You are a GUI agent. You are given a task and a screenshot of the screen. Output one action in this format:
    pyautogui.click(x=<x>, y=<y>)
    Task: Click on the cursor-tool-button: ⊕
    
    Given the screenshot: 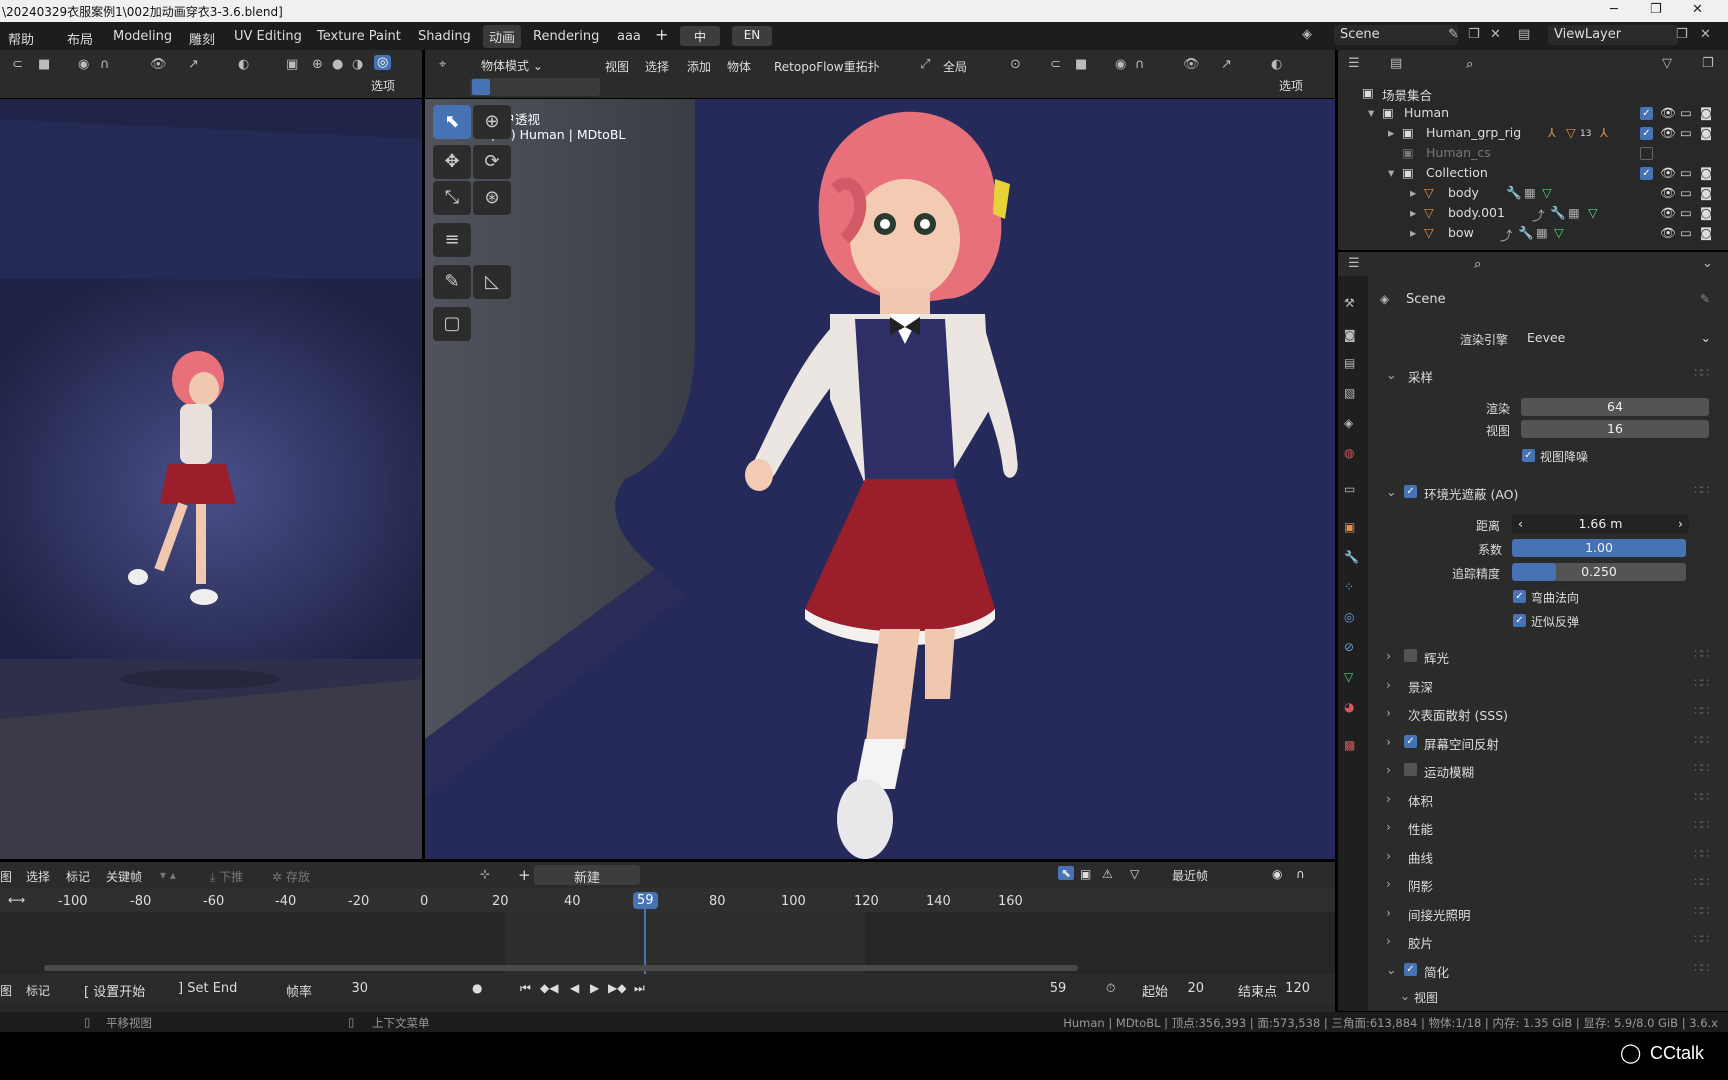 What is the action you would take?
    pyautogui.click(x=492, y=122)
    